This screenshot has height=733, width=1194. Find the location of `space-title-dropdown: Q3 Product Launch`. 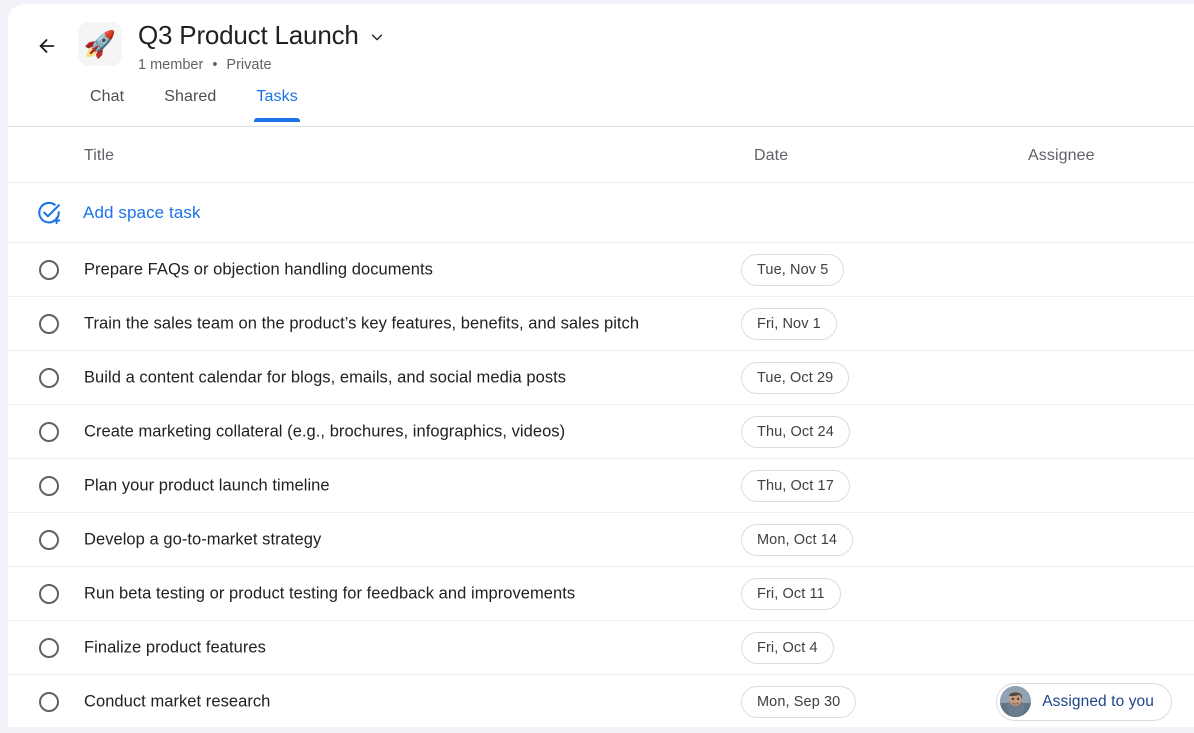

space-title-dropdown: Q3 Product Launch is located at coordinates (262, 35).